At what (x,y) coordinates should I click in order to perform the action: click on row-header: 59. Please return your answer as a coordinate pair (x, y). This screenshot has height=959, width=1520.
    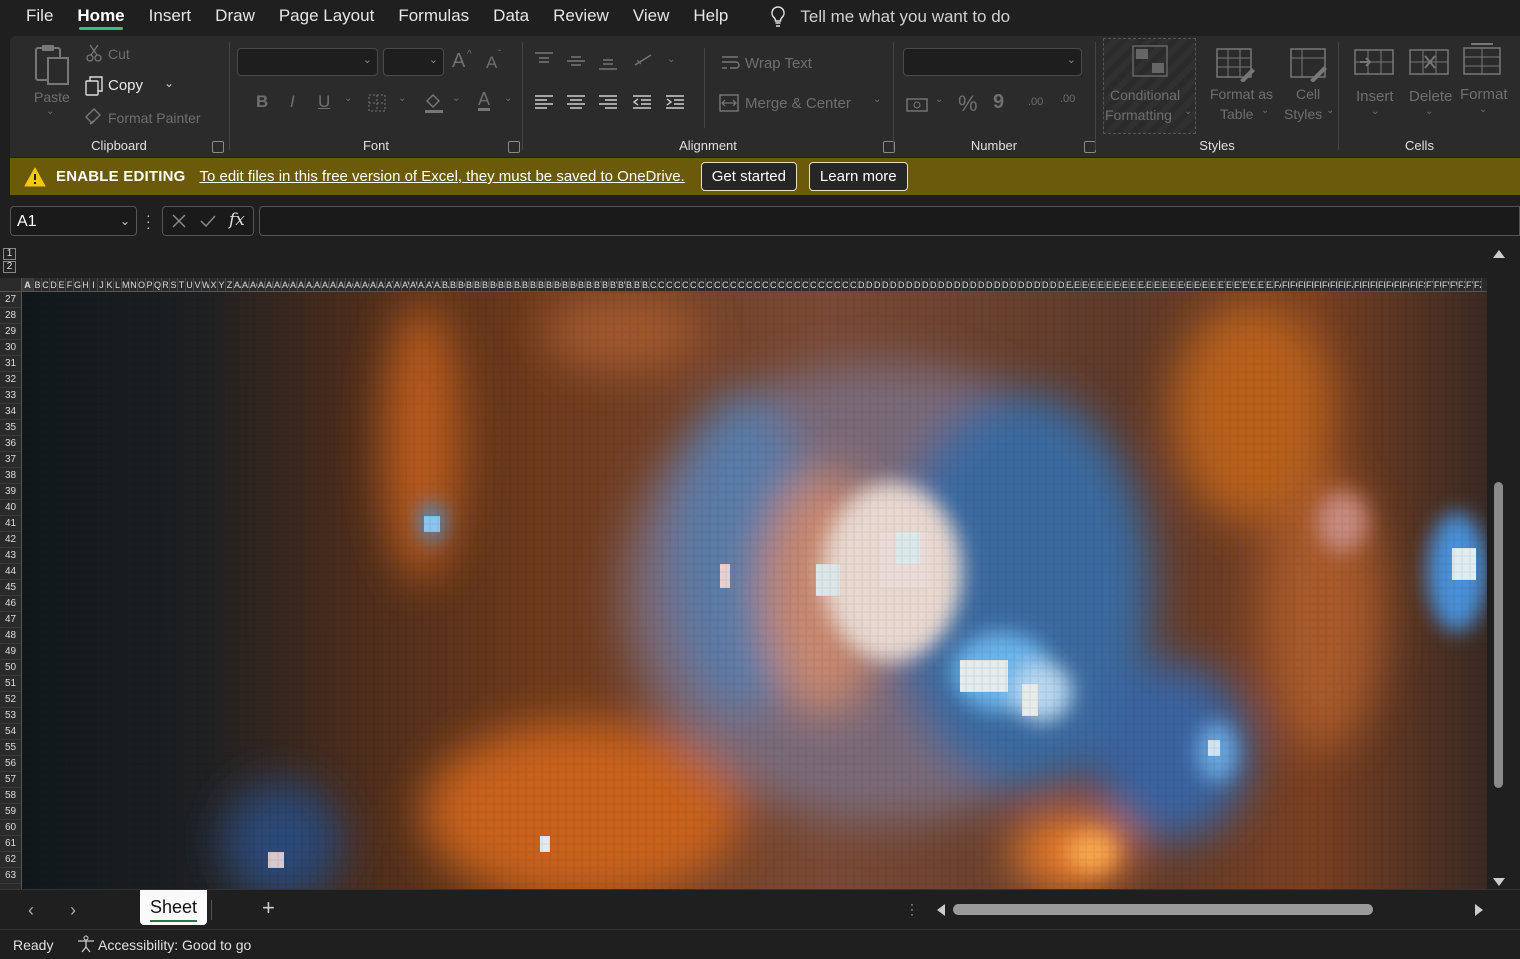
    Looking at the image, I should click on (10, 812).